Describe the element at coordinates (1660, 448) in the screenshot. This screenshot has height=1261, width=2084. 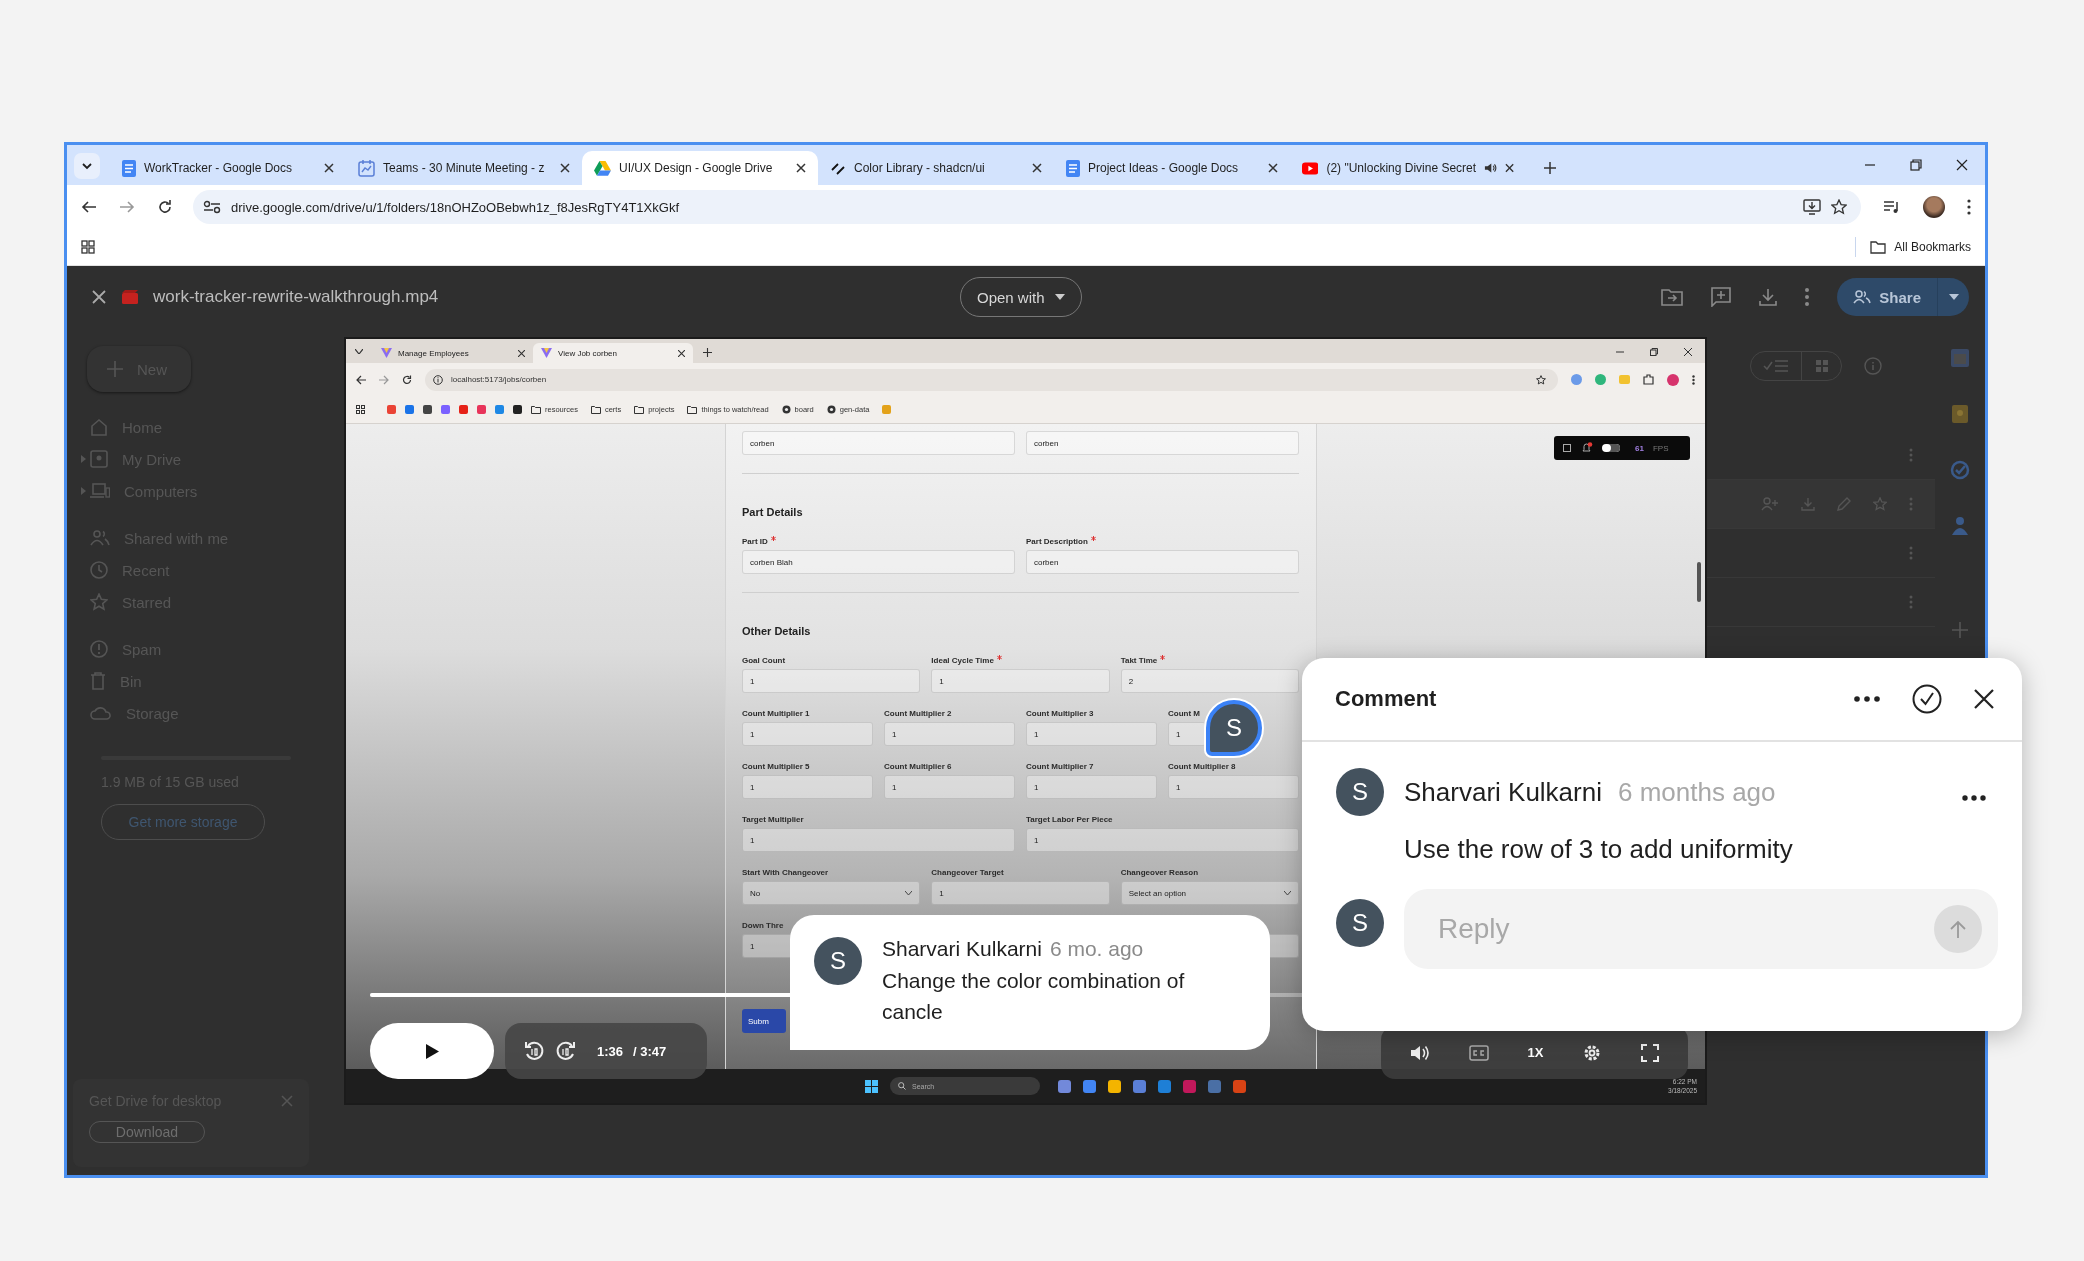
I see `fps-unit: FPS` at that location.